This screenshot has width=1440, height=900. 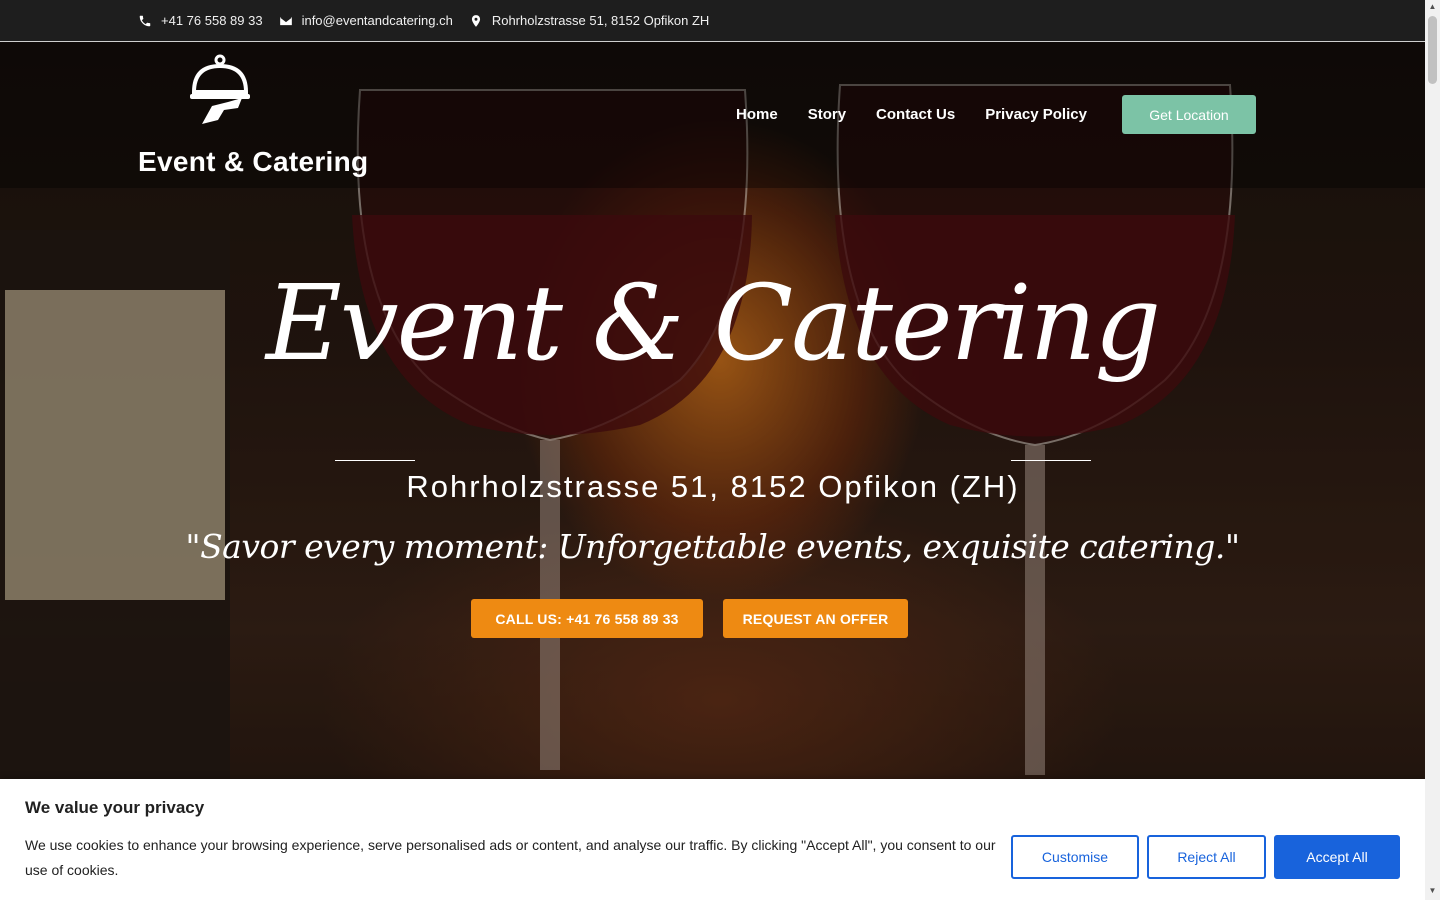 I want to click on scroll-up-arrow-icon: ▲, so click(x=1432, y=8).